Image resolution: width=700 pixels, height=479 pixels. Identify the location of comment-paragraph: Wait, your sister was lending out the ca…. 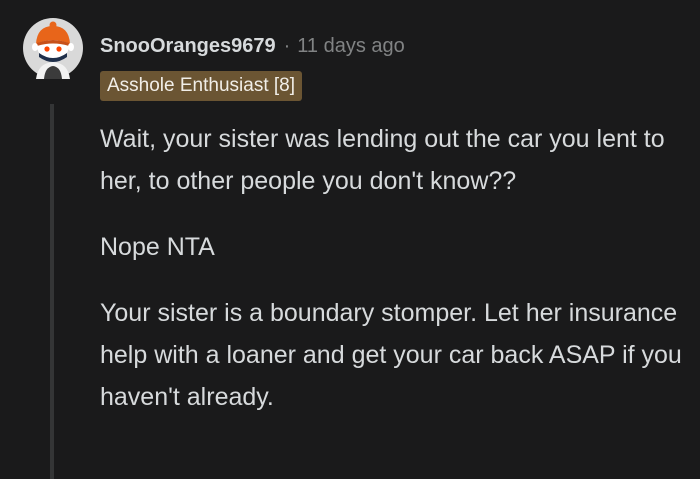
(382, 160).